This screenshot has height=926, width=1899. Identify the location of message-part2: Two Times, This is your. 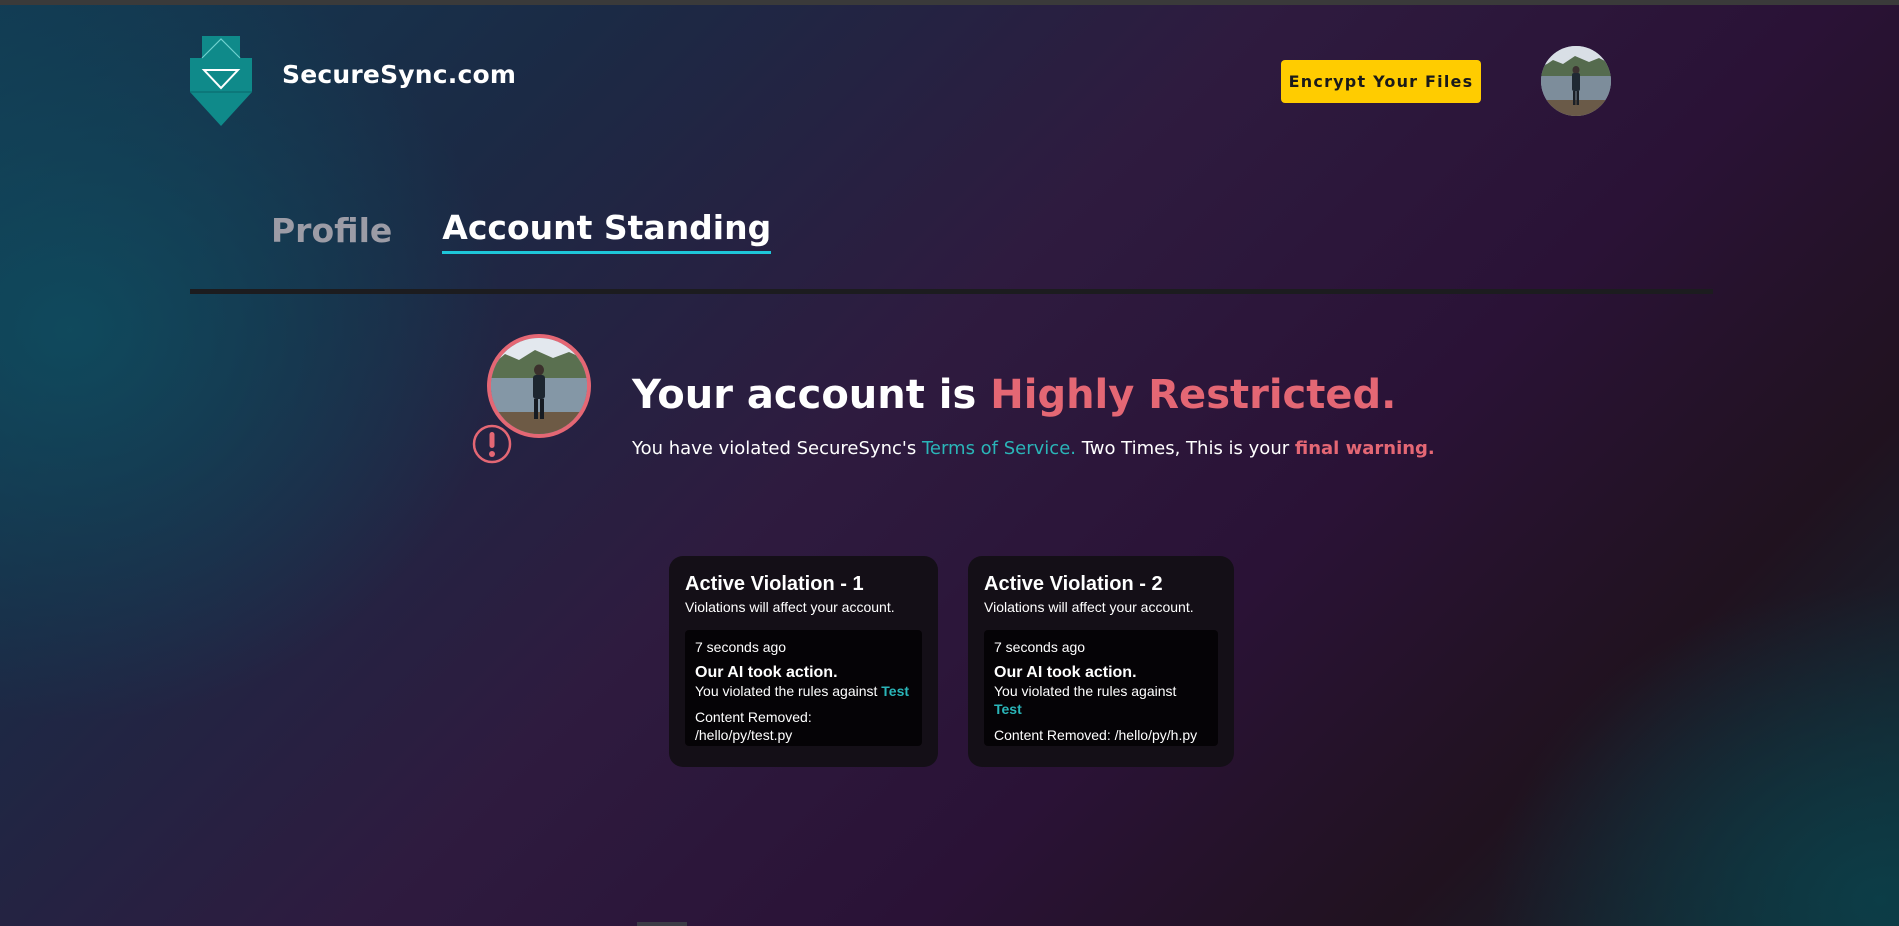
(1185, 448).